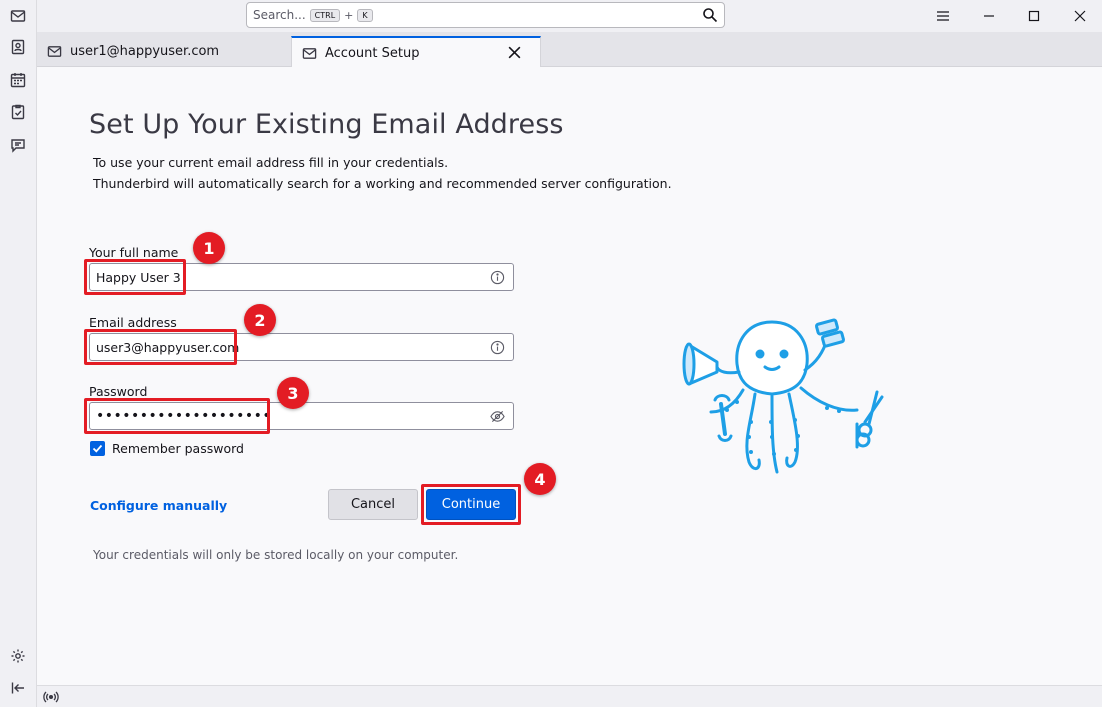 The width and height of the screenshot is (1102, 707). I want to click on shortcut-key-k: K, so click(365, 15).